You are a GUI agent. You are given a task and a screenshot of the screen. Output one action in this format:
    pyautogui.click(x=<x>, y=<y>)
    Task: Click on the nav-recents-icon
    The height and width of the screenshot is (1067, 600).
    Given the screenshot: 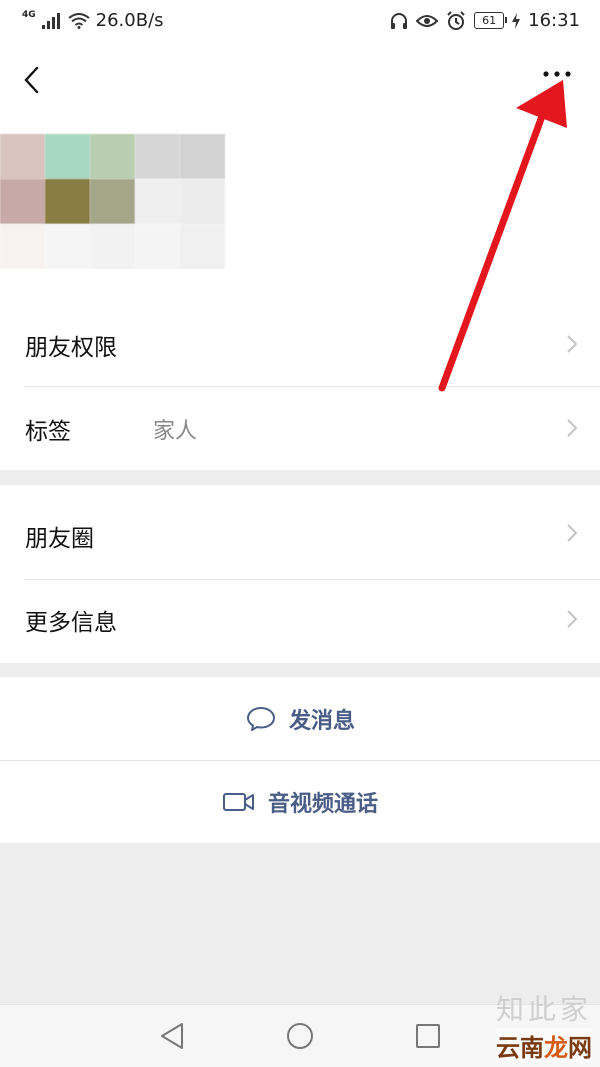 What is the action you would take?
    pyautogui.click(x=428, y=1036)
    